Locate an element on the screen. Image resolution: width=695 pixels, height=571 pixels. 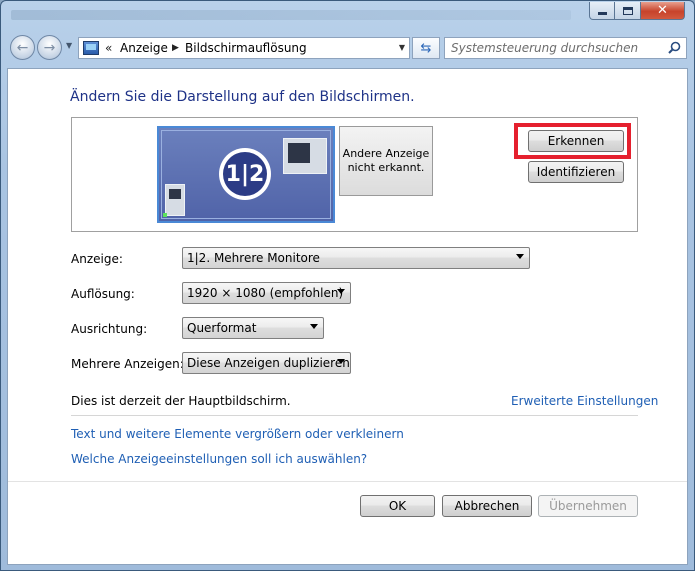
close-button: ✕ is located at coordinates (663, 11).